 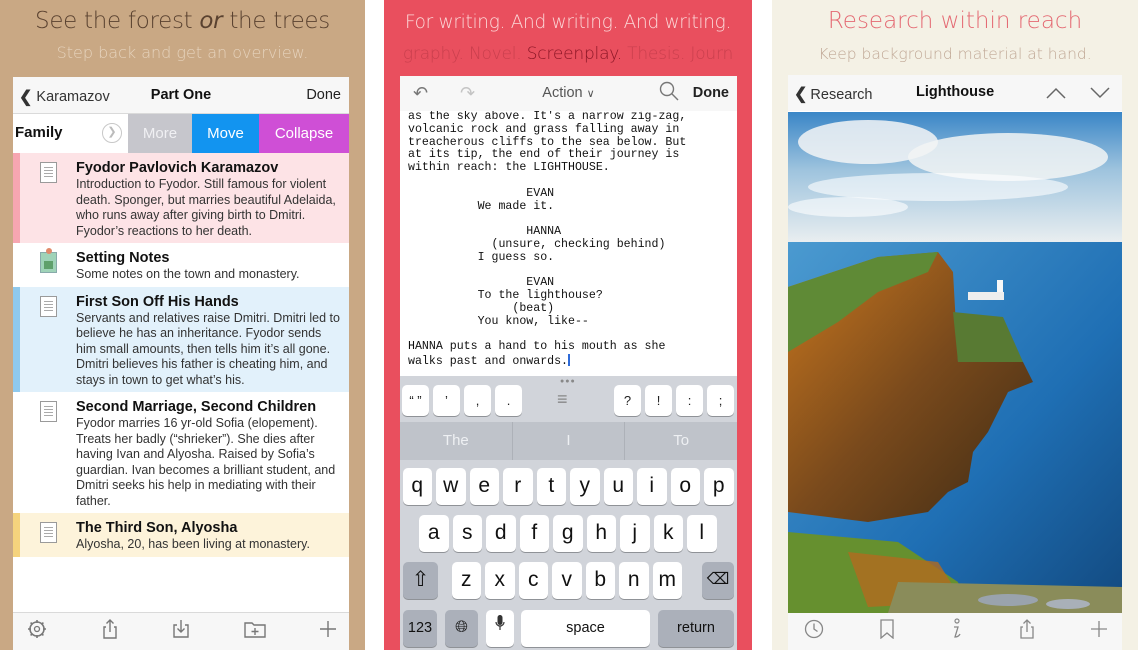 What do you see at coordinates (1056, 92) in the screenshot?
I see `chevron-up-icon` at bounding box center [1056, 92].